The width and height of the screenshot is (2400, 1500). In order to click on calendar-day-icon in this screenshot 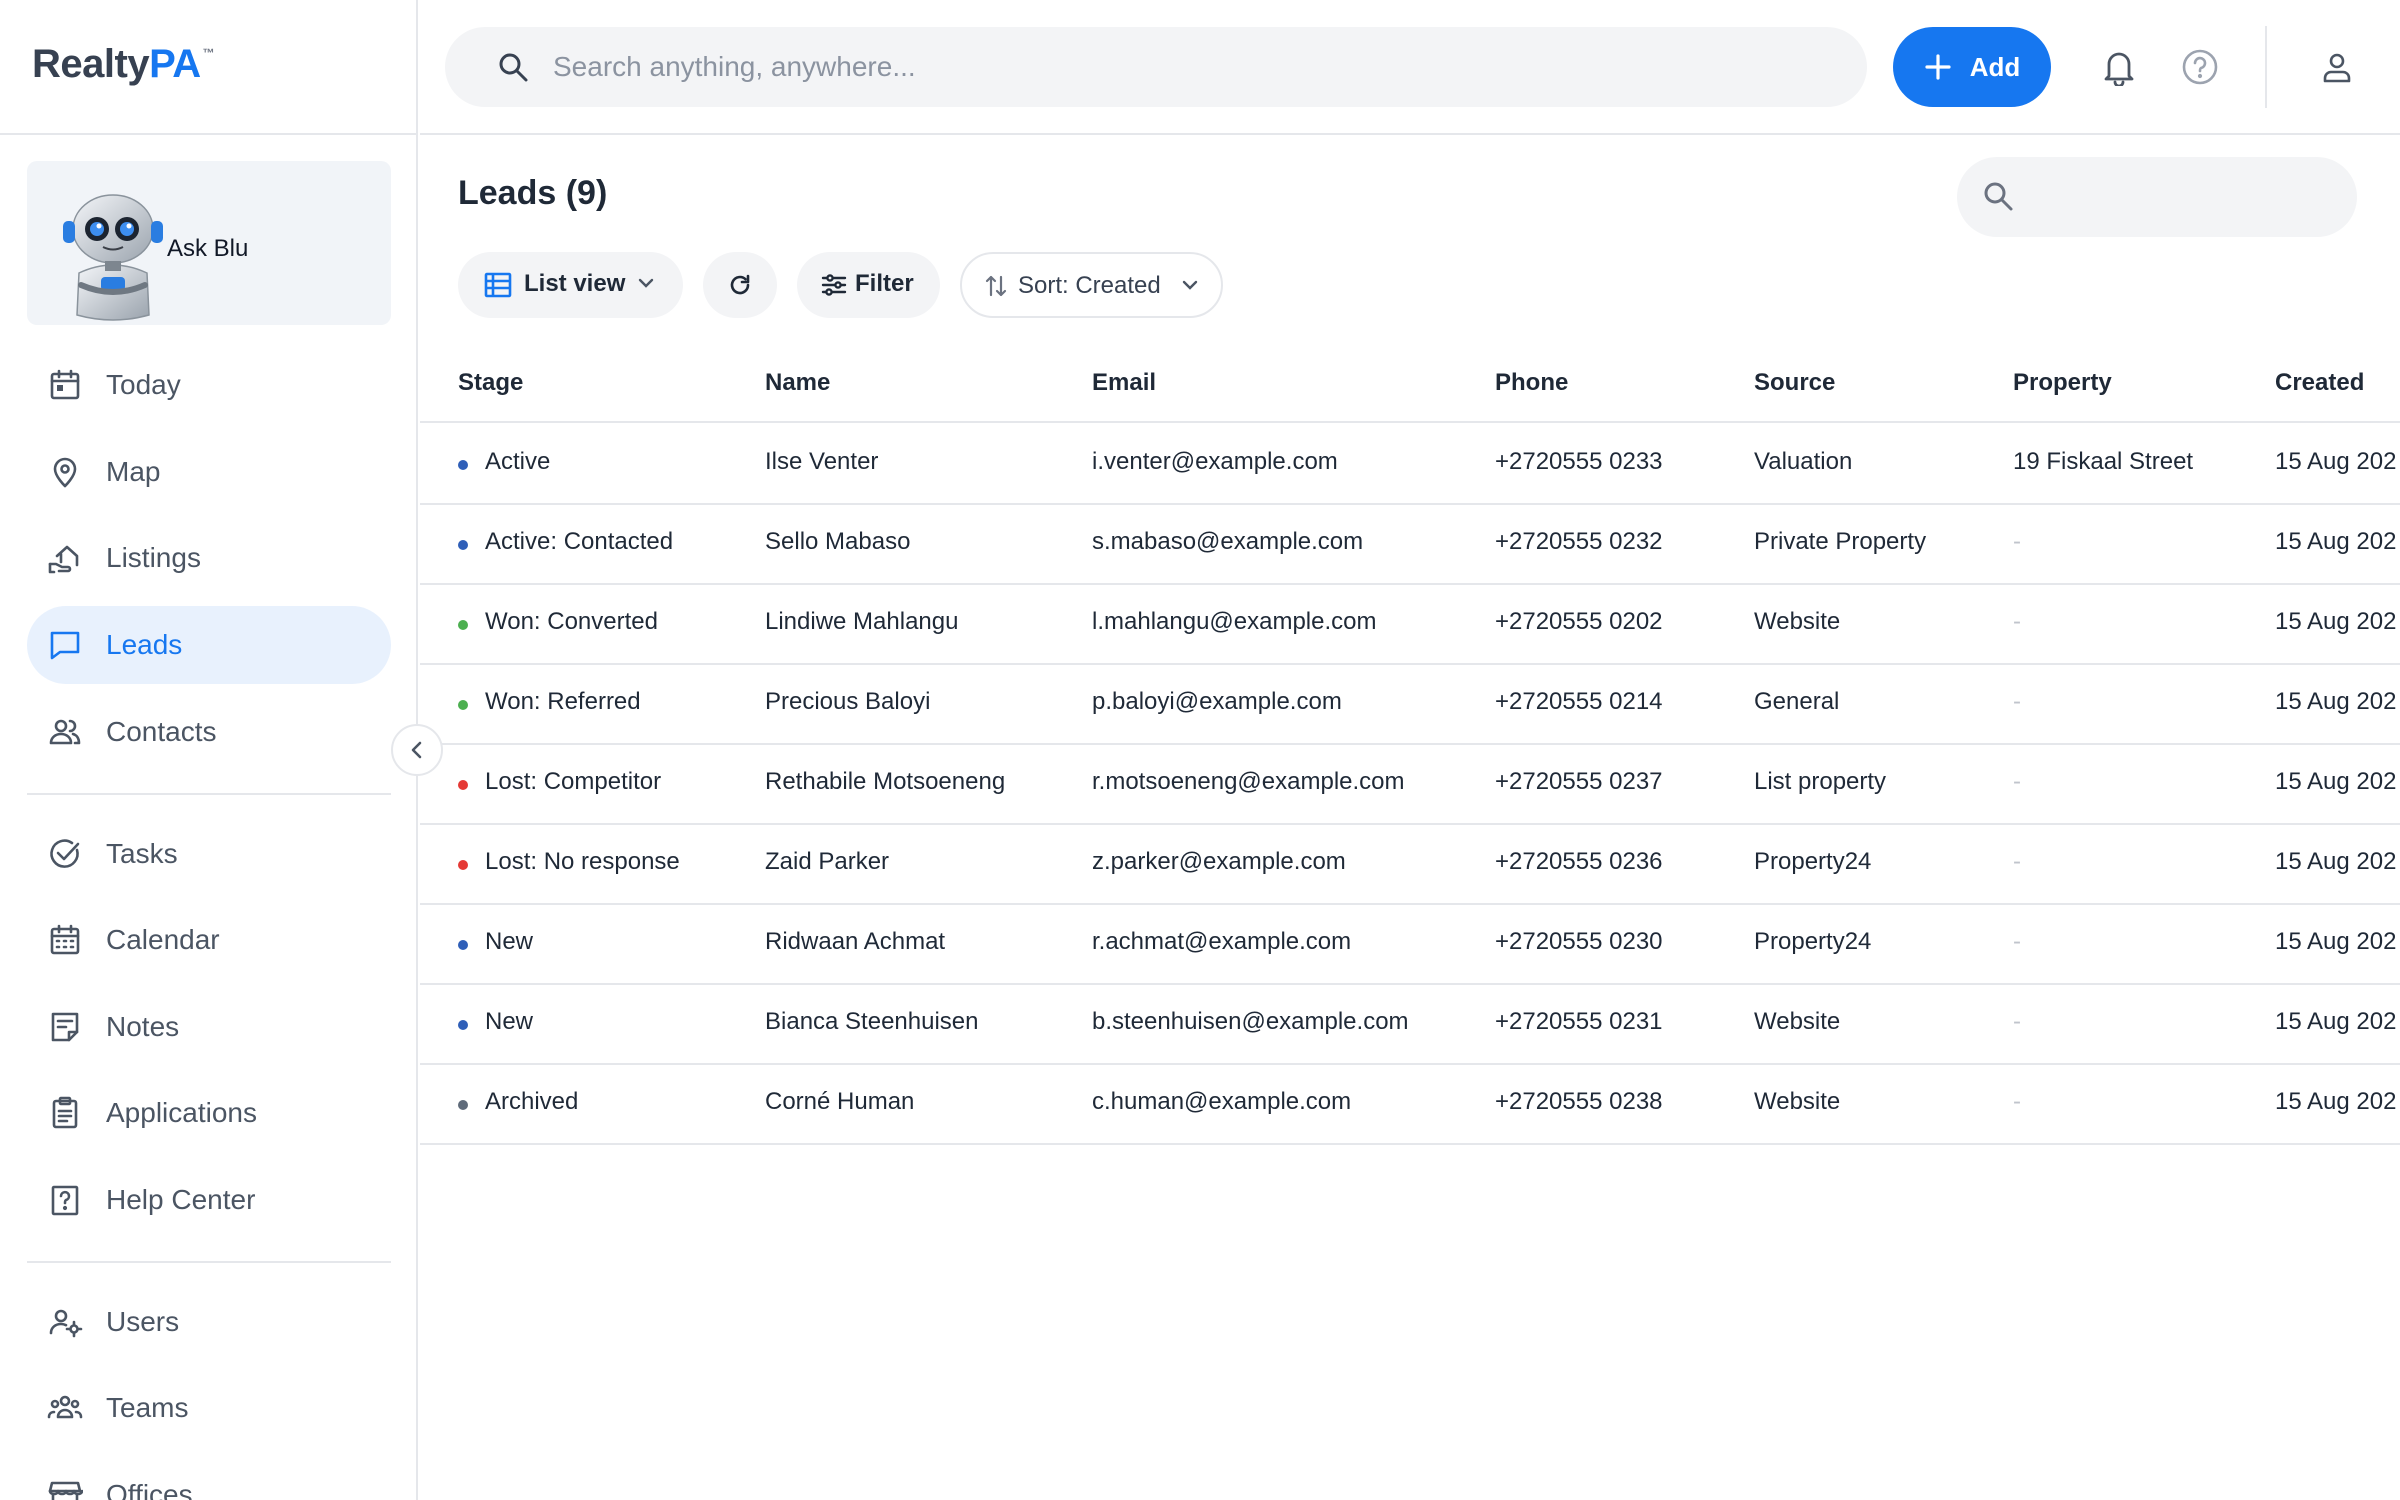, I will do `click(65, 384)`.